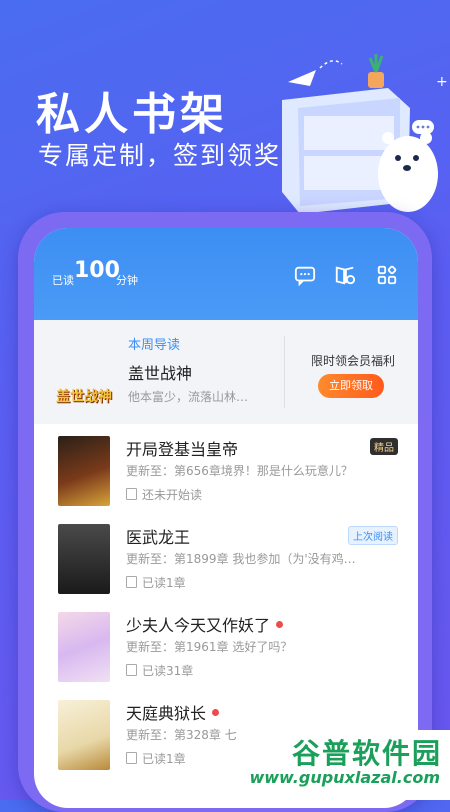 The image size is (450, 812). What do you see at coordinates (315, 73) in the screenshot?
I see `plane-icon` at bounding box center [315, 73].